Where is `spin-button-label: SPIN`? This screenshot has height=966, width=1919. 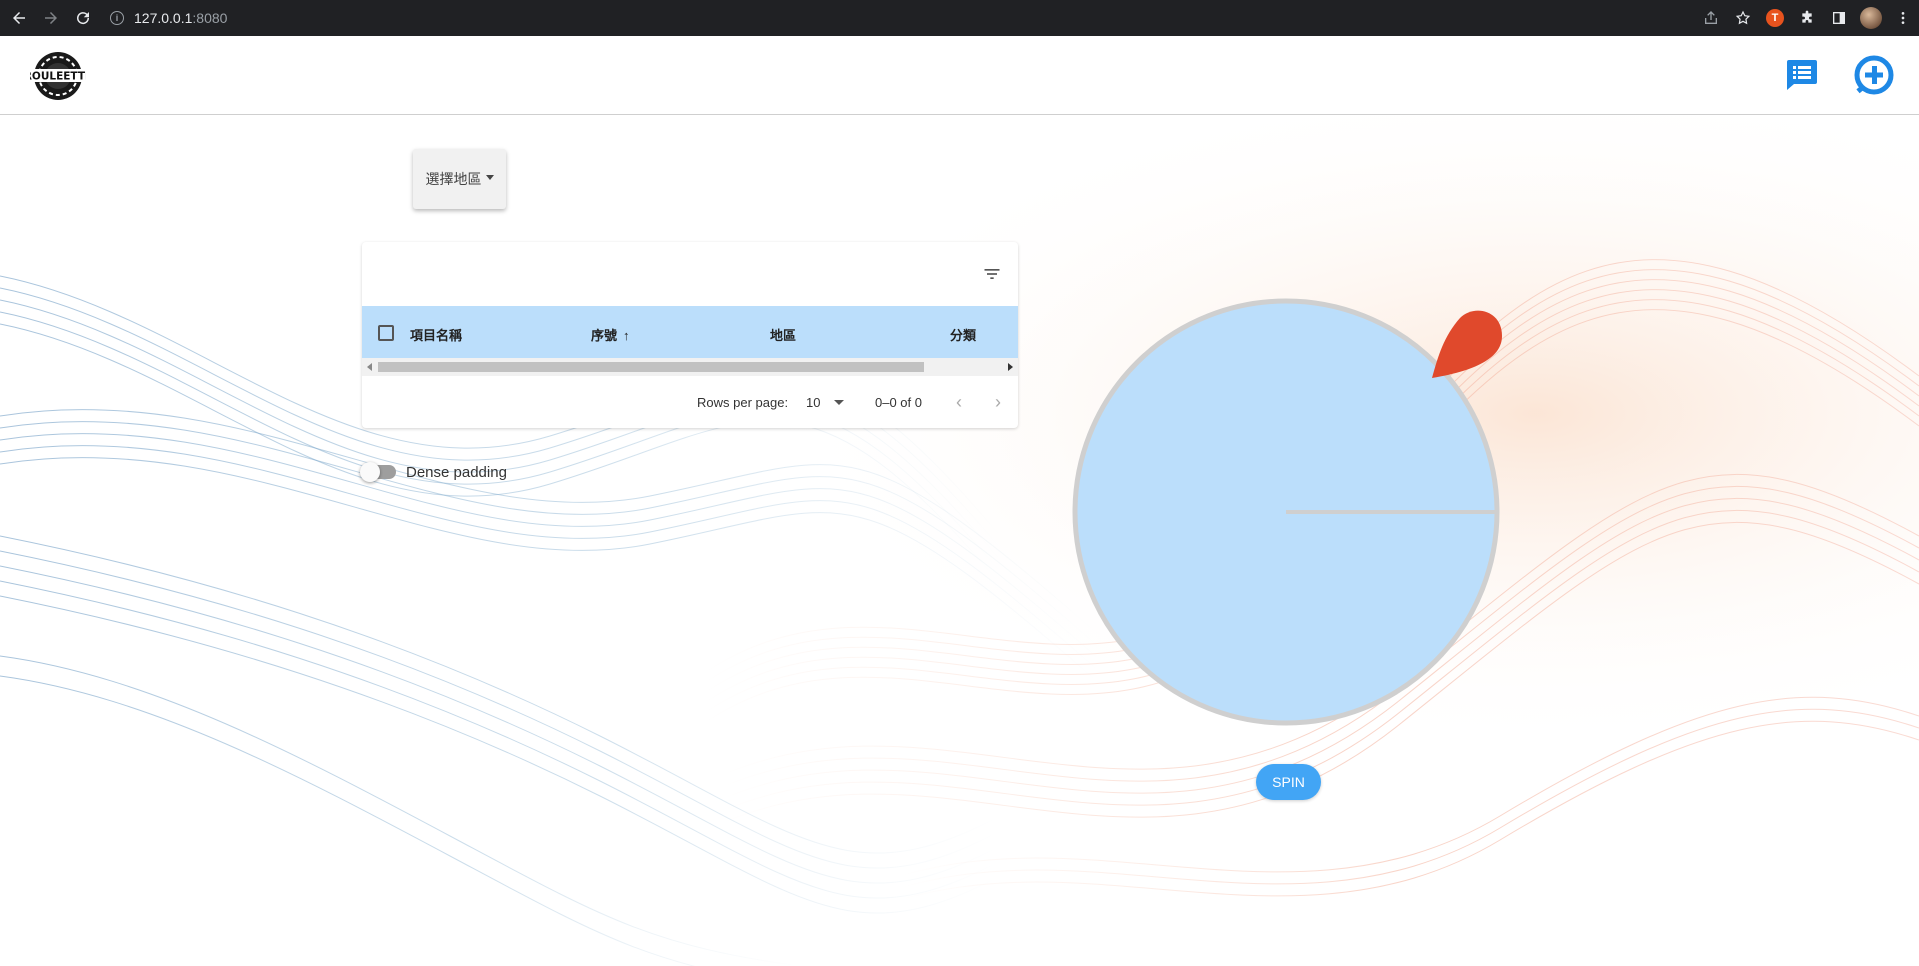
spin-button-label: SPIN is located at coordinates (1288, 782).